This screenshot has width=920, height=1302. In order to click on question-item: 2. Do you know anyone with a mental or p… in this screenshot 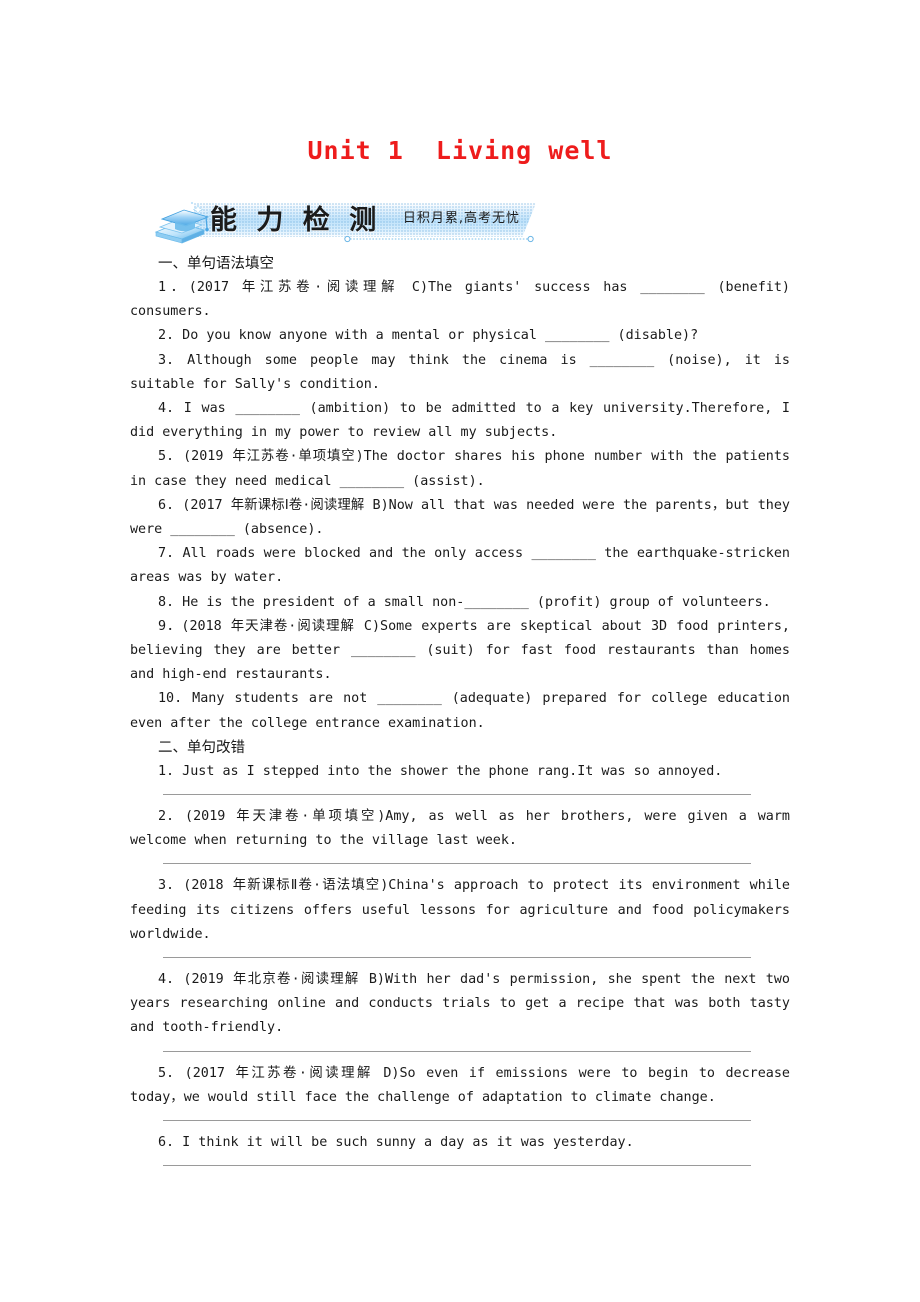, I will do `click(428, 336)`.